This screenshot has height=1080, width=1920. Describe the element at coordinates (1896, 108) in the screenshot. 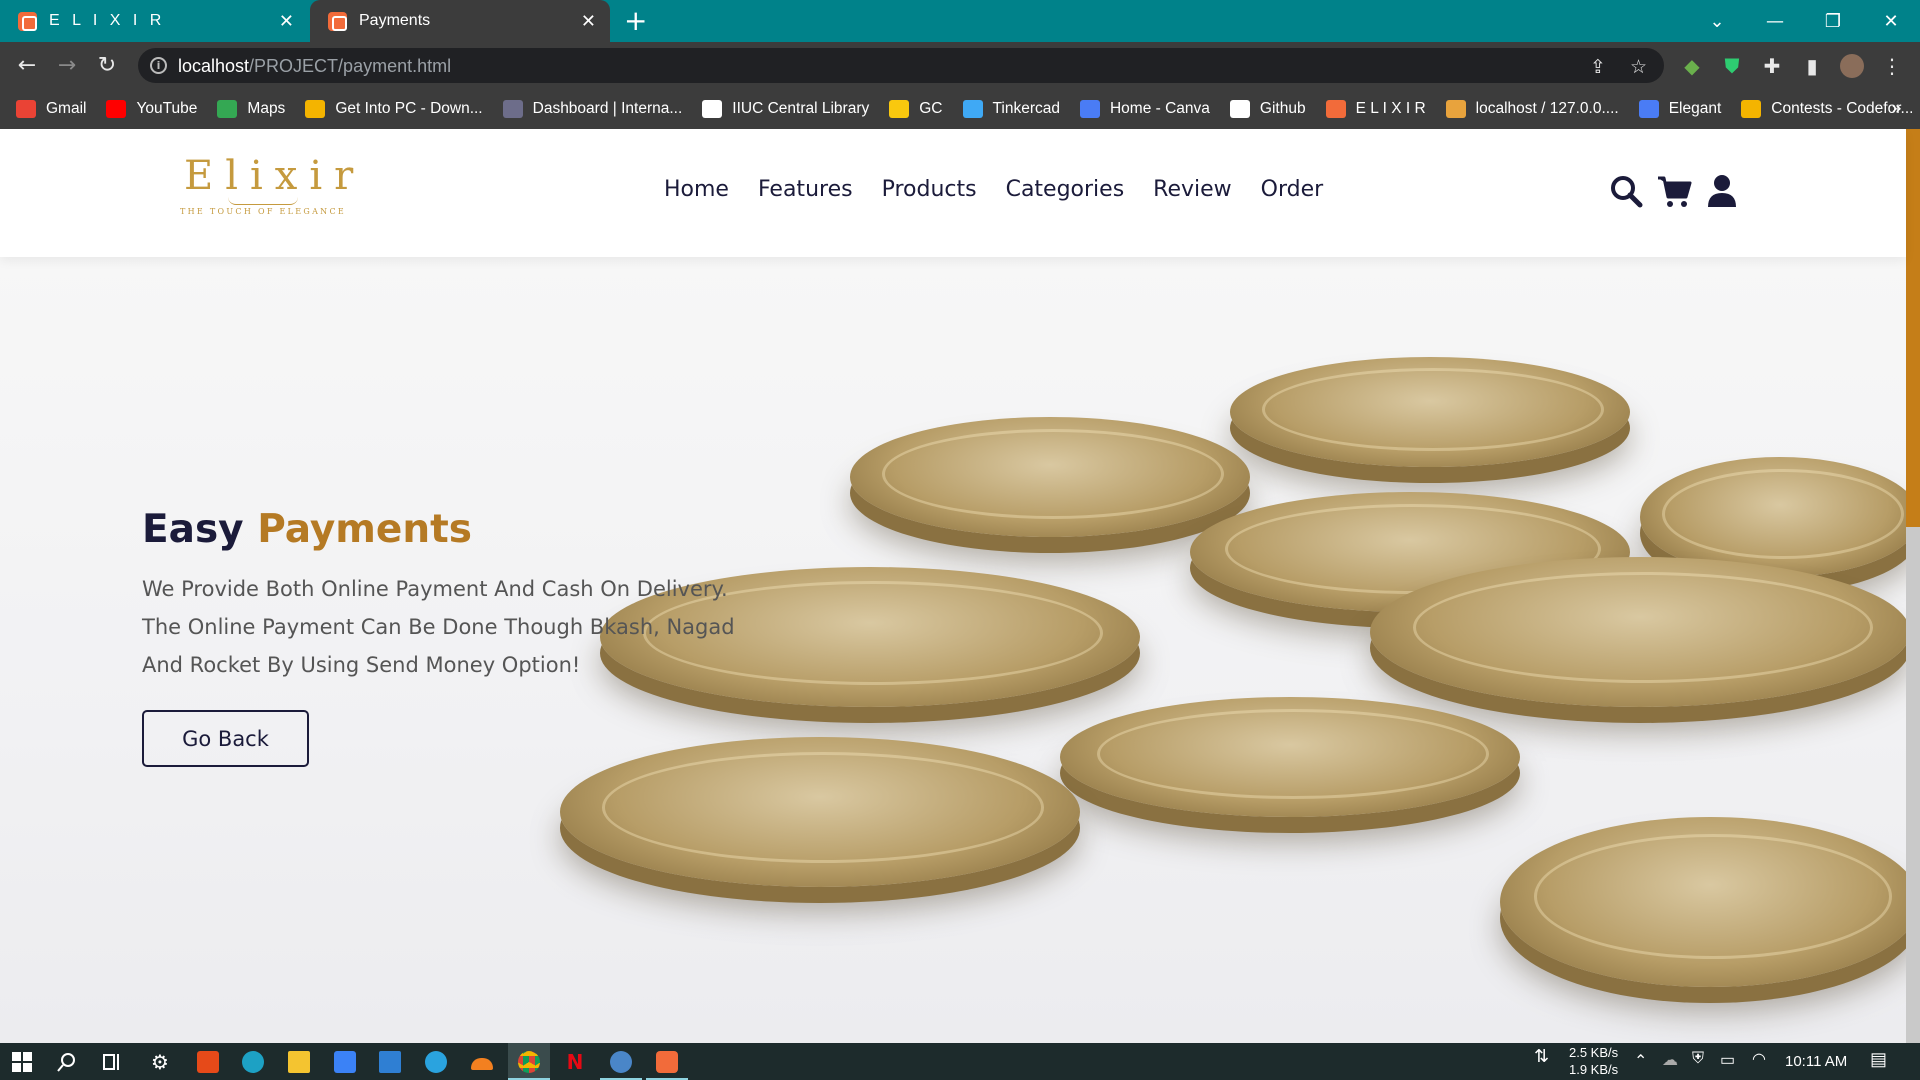

I see `bookmarks-overflow-icon: »` at that location.